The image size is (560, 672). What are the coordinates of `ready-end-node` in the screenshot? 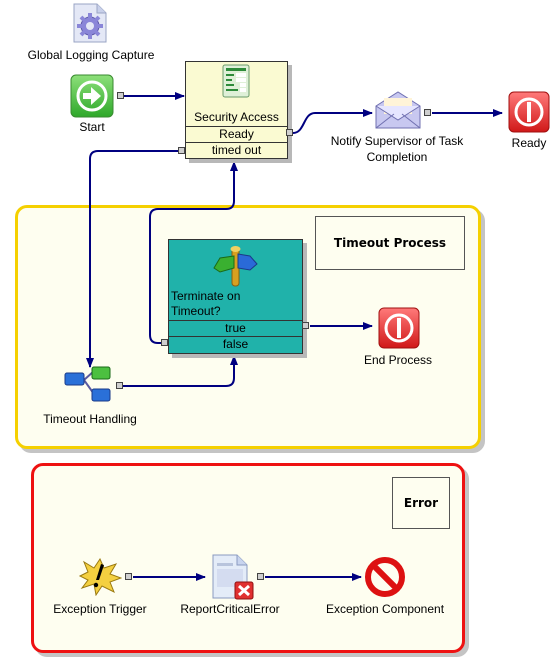 It's located at (529, 112).